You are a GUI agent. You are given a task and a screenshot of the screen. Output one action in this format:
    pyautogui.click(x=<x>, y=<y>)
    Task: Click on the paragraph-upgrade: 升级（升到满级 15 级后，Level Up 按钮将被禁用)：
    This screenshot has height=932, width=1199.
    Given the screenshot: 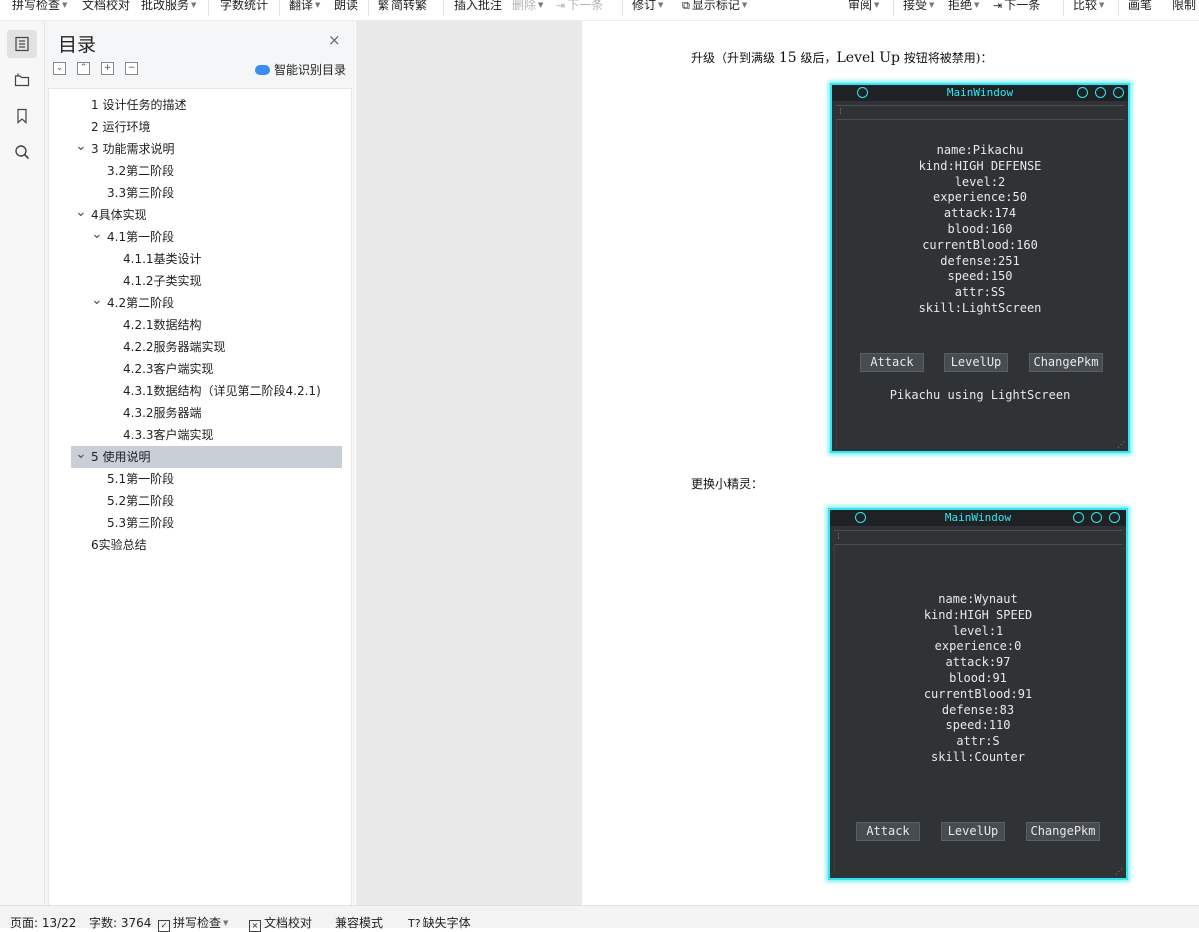 What is the action you would take?
    pyautogui.click(x=842, y=58)
    